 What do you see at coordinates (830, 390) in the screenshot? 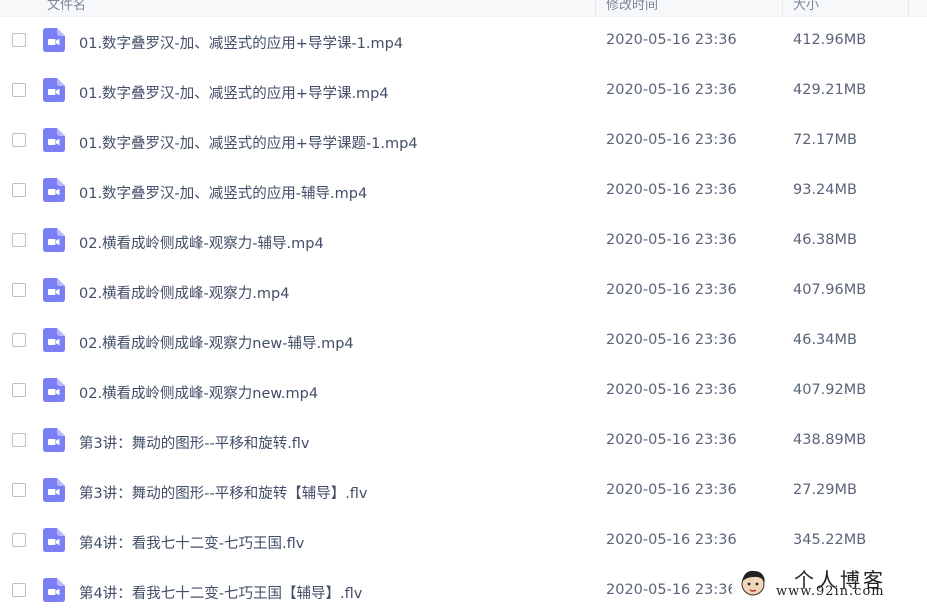
I see `file-size: 407.92MB` at bounding box center [830, 390].